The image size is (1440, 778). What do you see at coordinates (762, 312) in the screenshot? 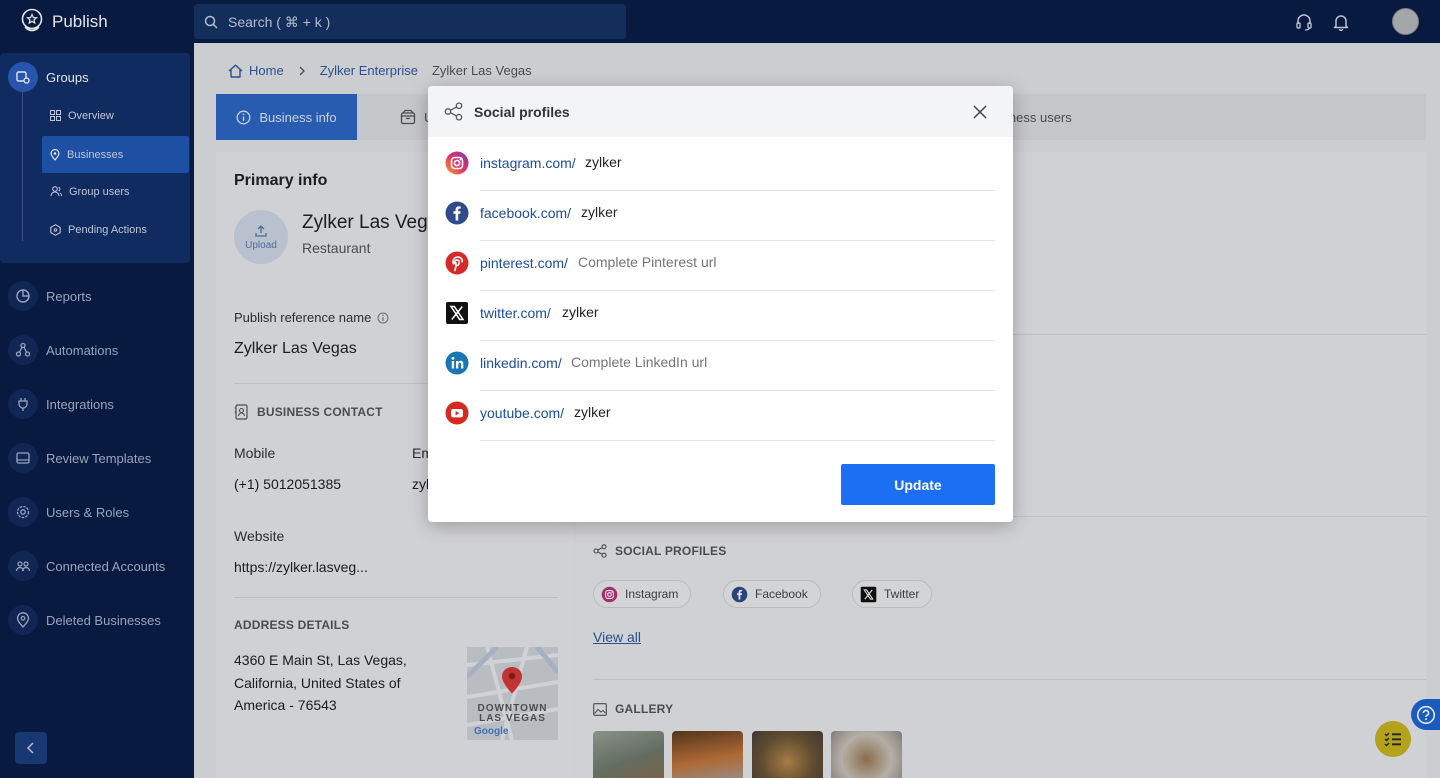
I see `twitter-input` at bounding box center [762, 312].